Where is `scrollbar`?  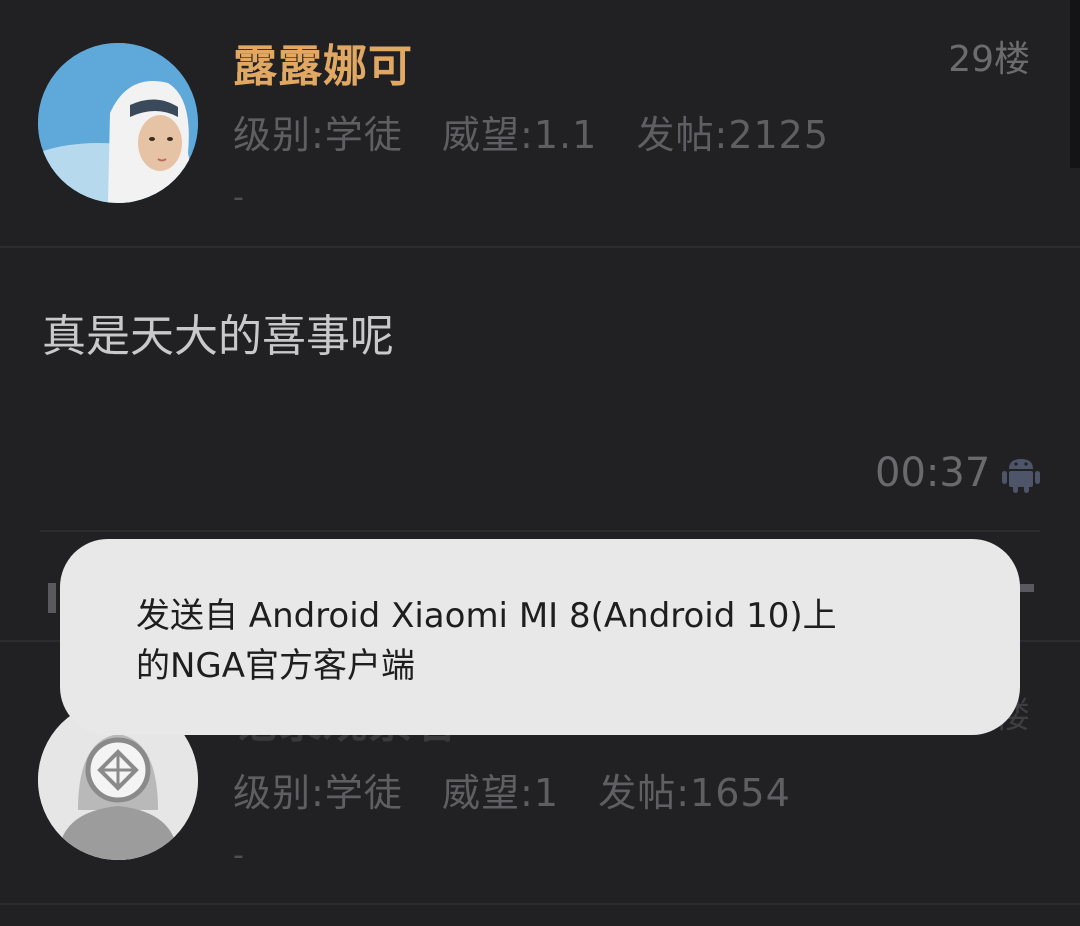
scrollbar is located at coordinates (1075, 84).